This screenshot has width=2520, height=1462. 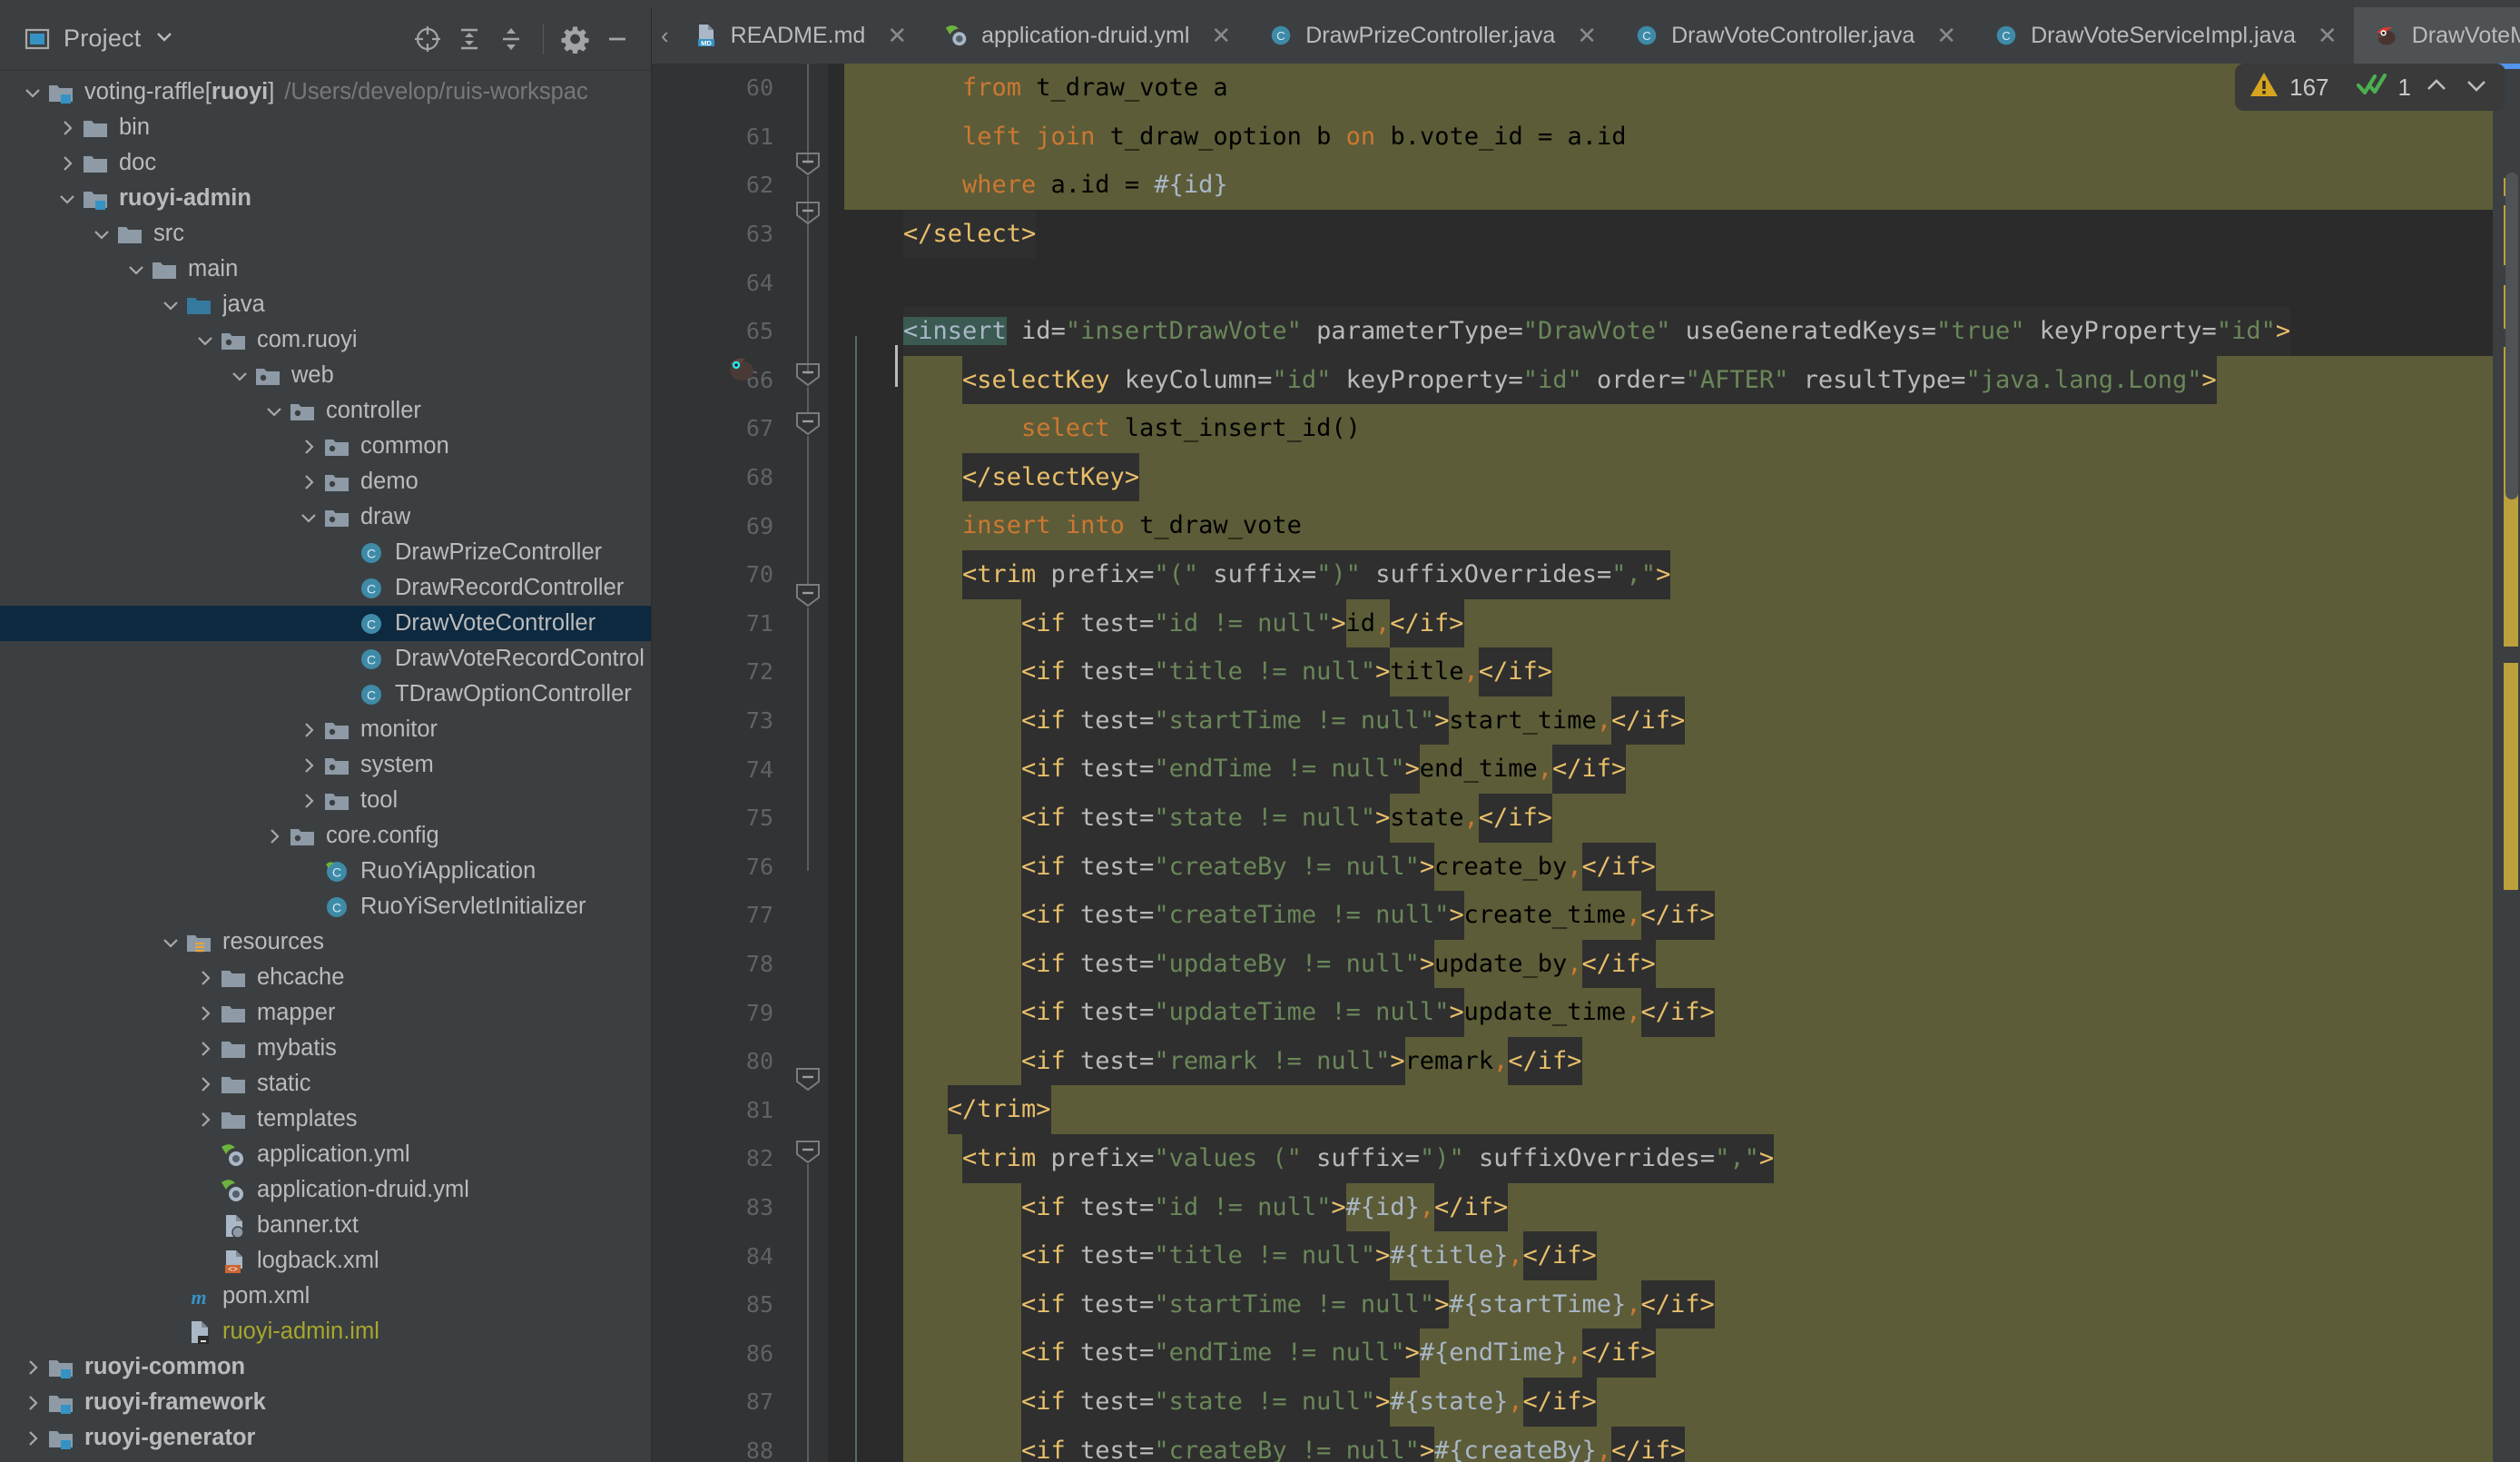 I want to click on tab-scroll-left-icon: ‹, so click(x=663, y=35).